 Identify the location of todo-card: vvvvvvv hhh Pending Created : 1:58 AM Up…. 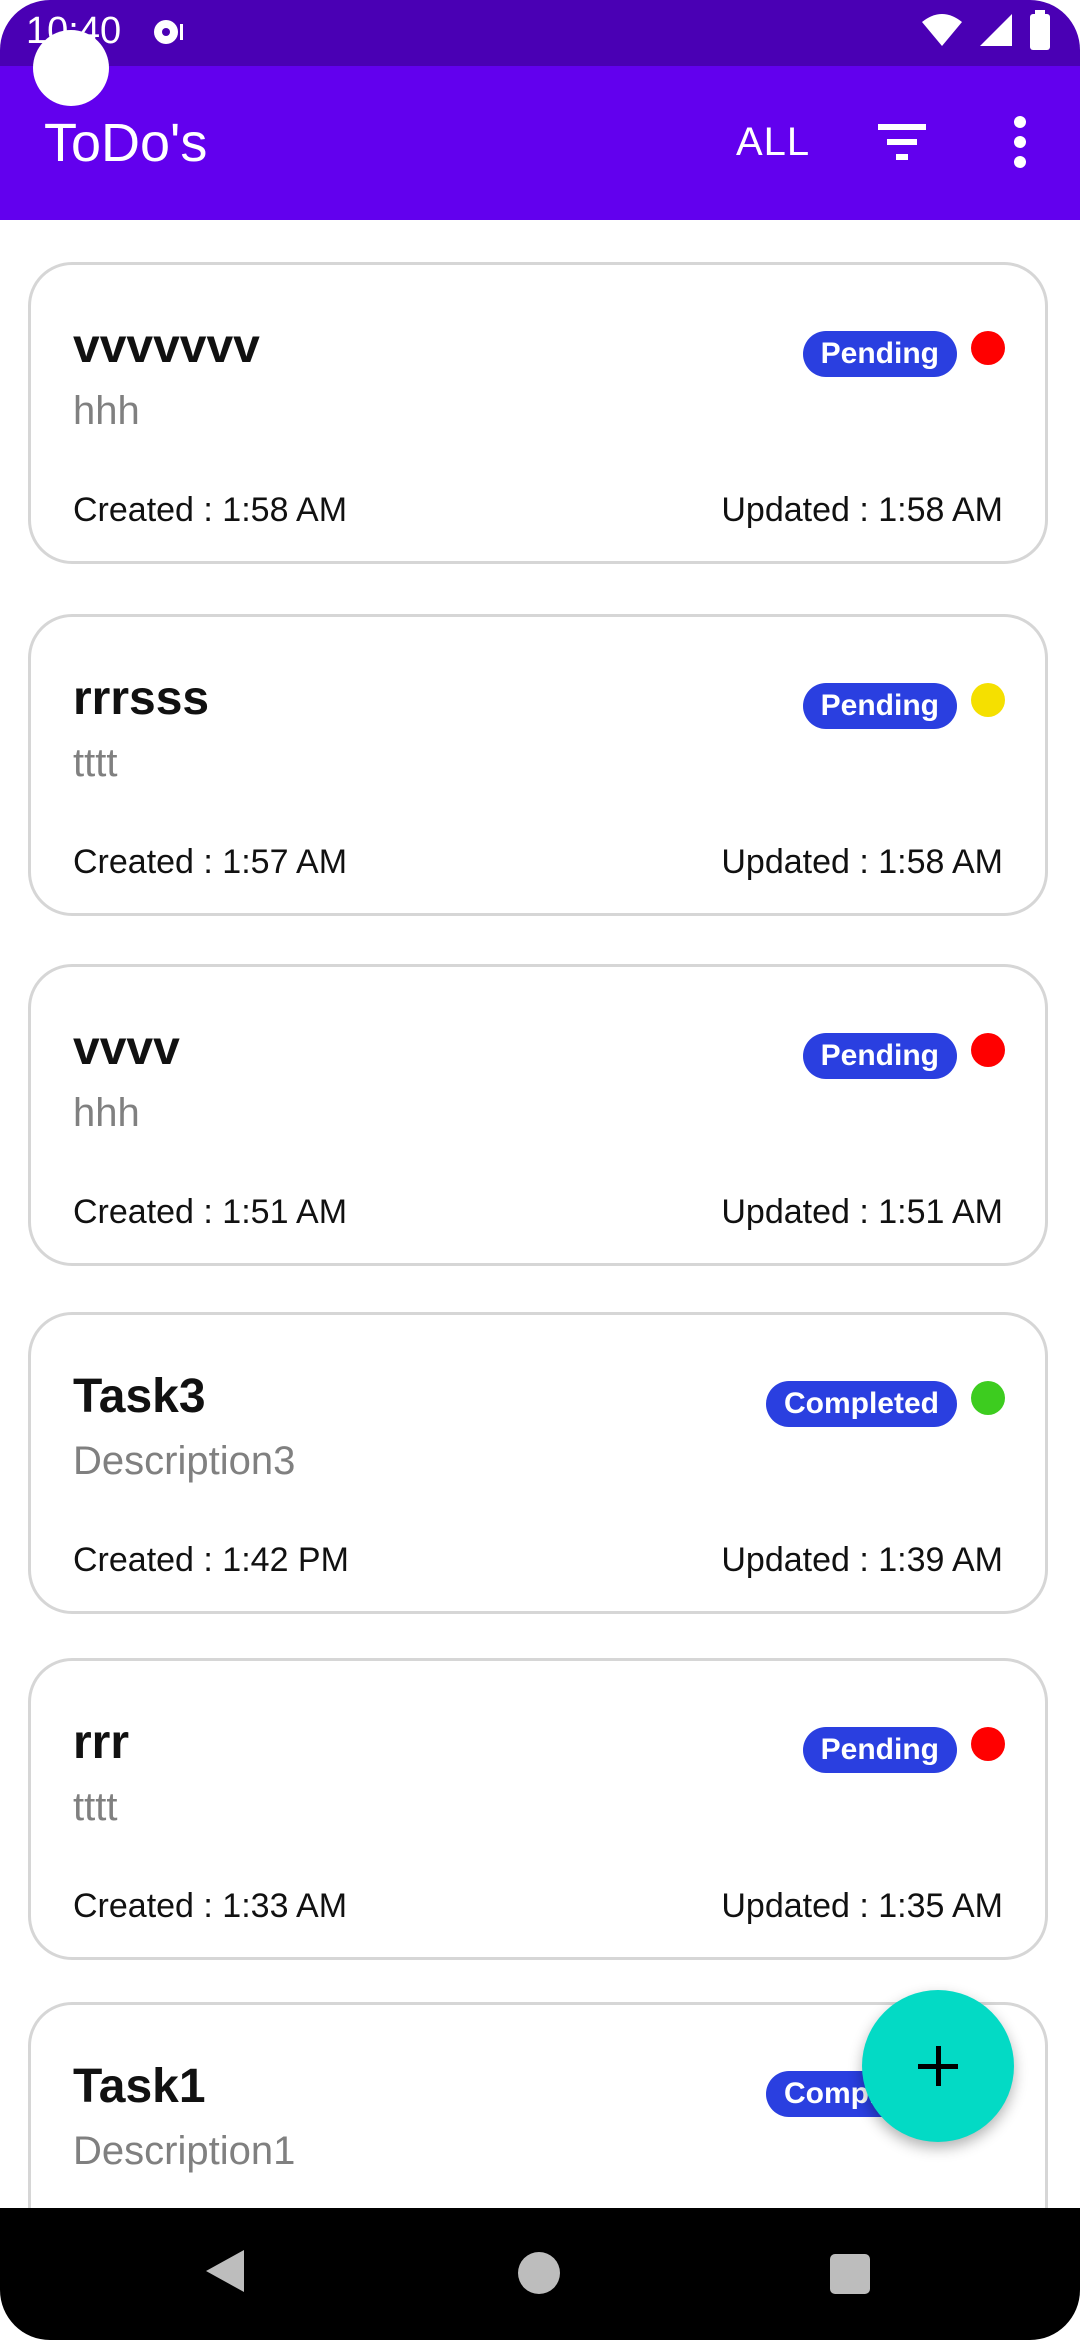
(538, 413).